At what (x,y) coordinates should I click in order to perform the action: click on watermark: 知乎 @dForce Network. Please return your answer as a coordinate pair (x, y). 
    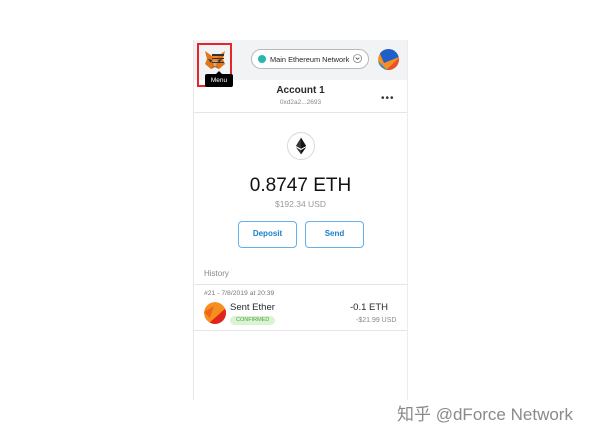
    Looking at the image, I should click on (485, 414).